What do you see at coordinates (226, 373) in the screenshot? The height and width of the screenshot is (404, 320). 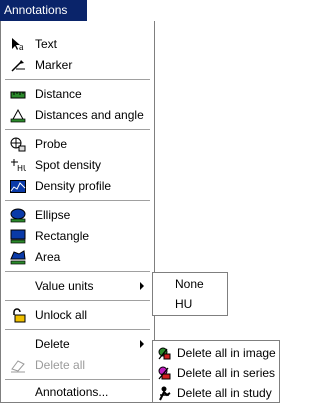 I see `submenu-item-label: Delete all in series` at bounding box center [226, 373].